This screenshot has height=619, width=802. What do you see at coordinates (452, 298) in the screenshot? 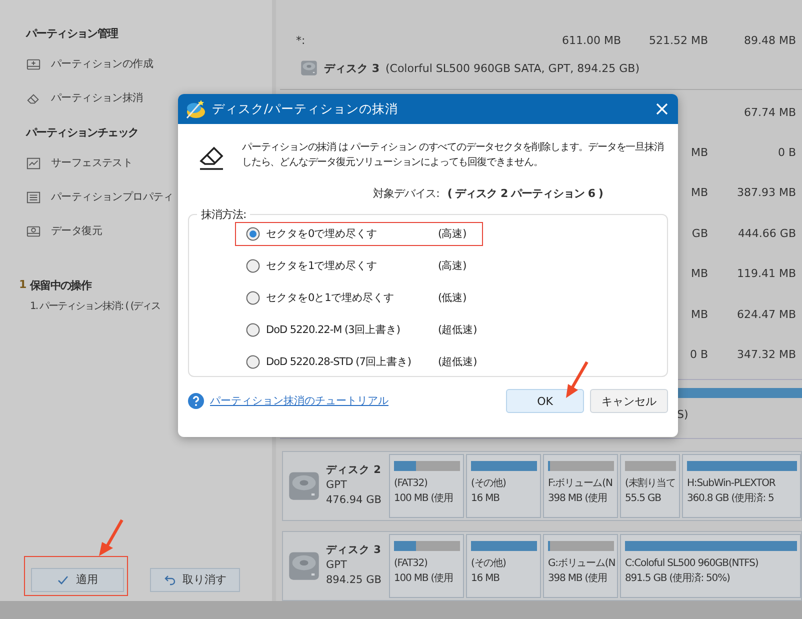
I see `speed-label: (低速)` at bounding box center [452, 298].